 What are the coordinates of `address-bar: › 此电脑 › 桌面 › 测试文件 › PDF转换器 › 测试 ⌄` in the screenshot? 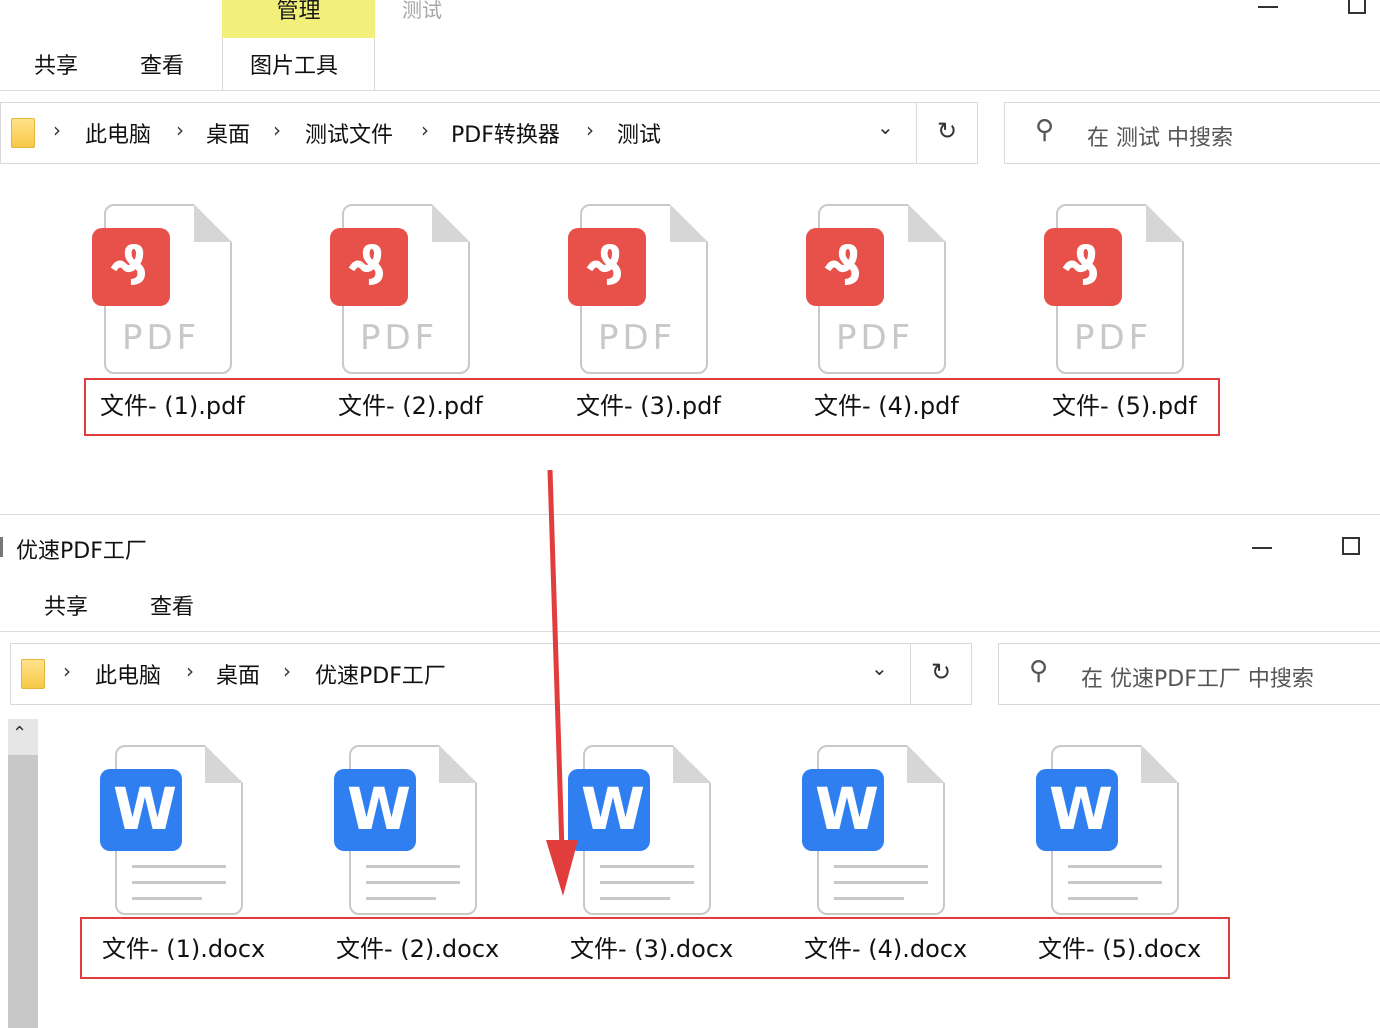 It's located at (458, 133).